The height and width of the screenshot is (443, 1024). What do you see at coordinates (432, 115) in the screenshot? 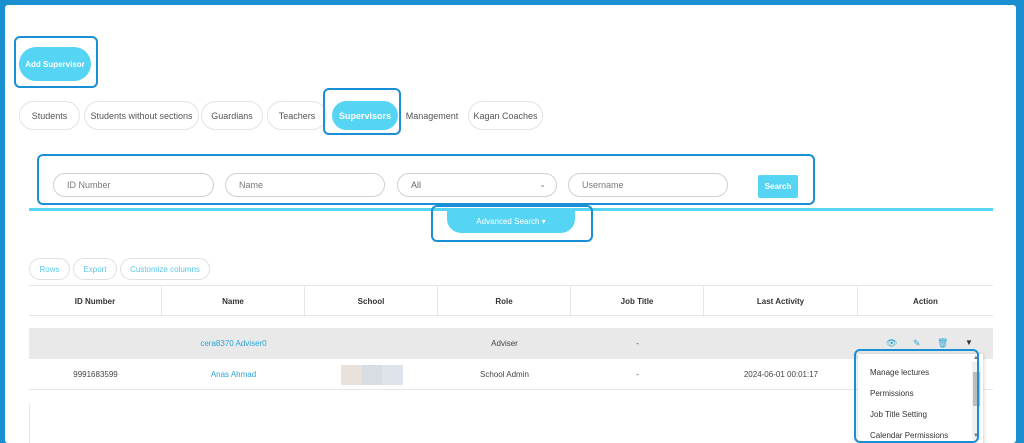
I see `tab-management: Management` at bounding box center [432, 115].